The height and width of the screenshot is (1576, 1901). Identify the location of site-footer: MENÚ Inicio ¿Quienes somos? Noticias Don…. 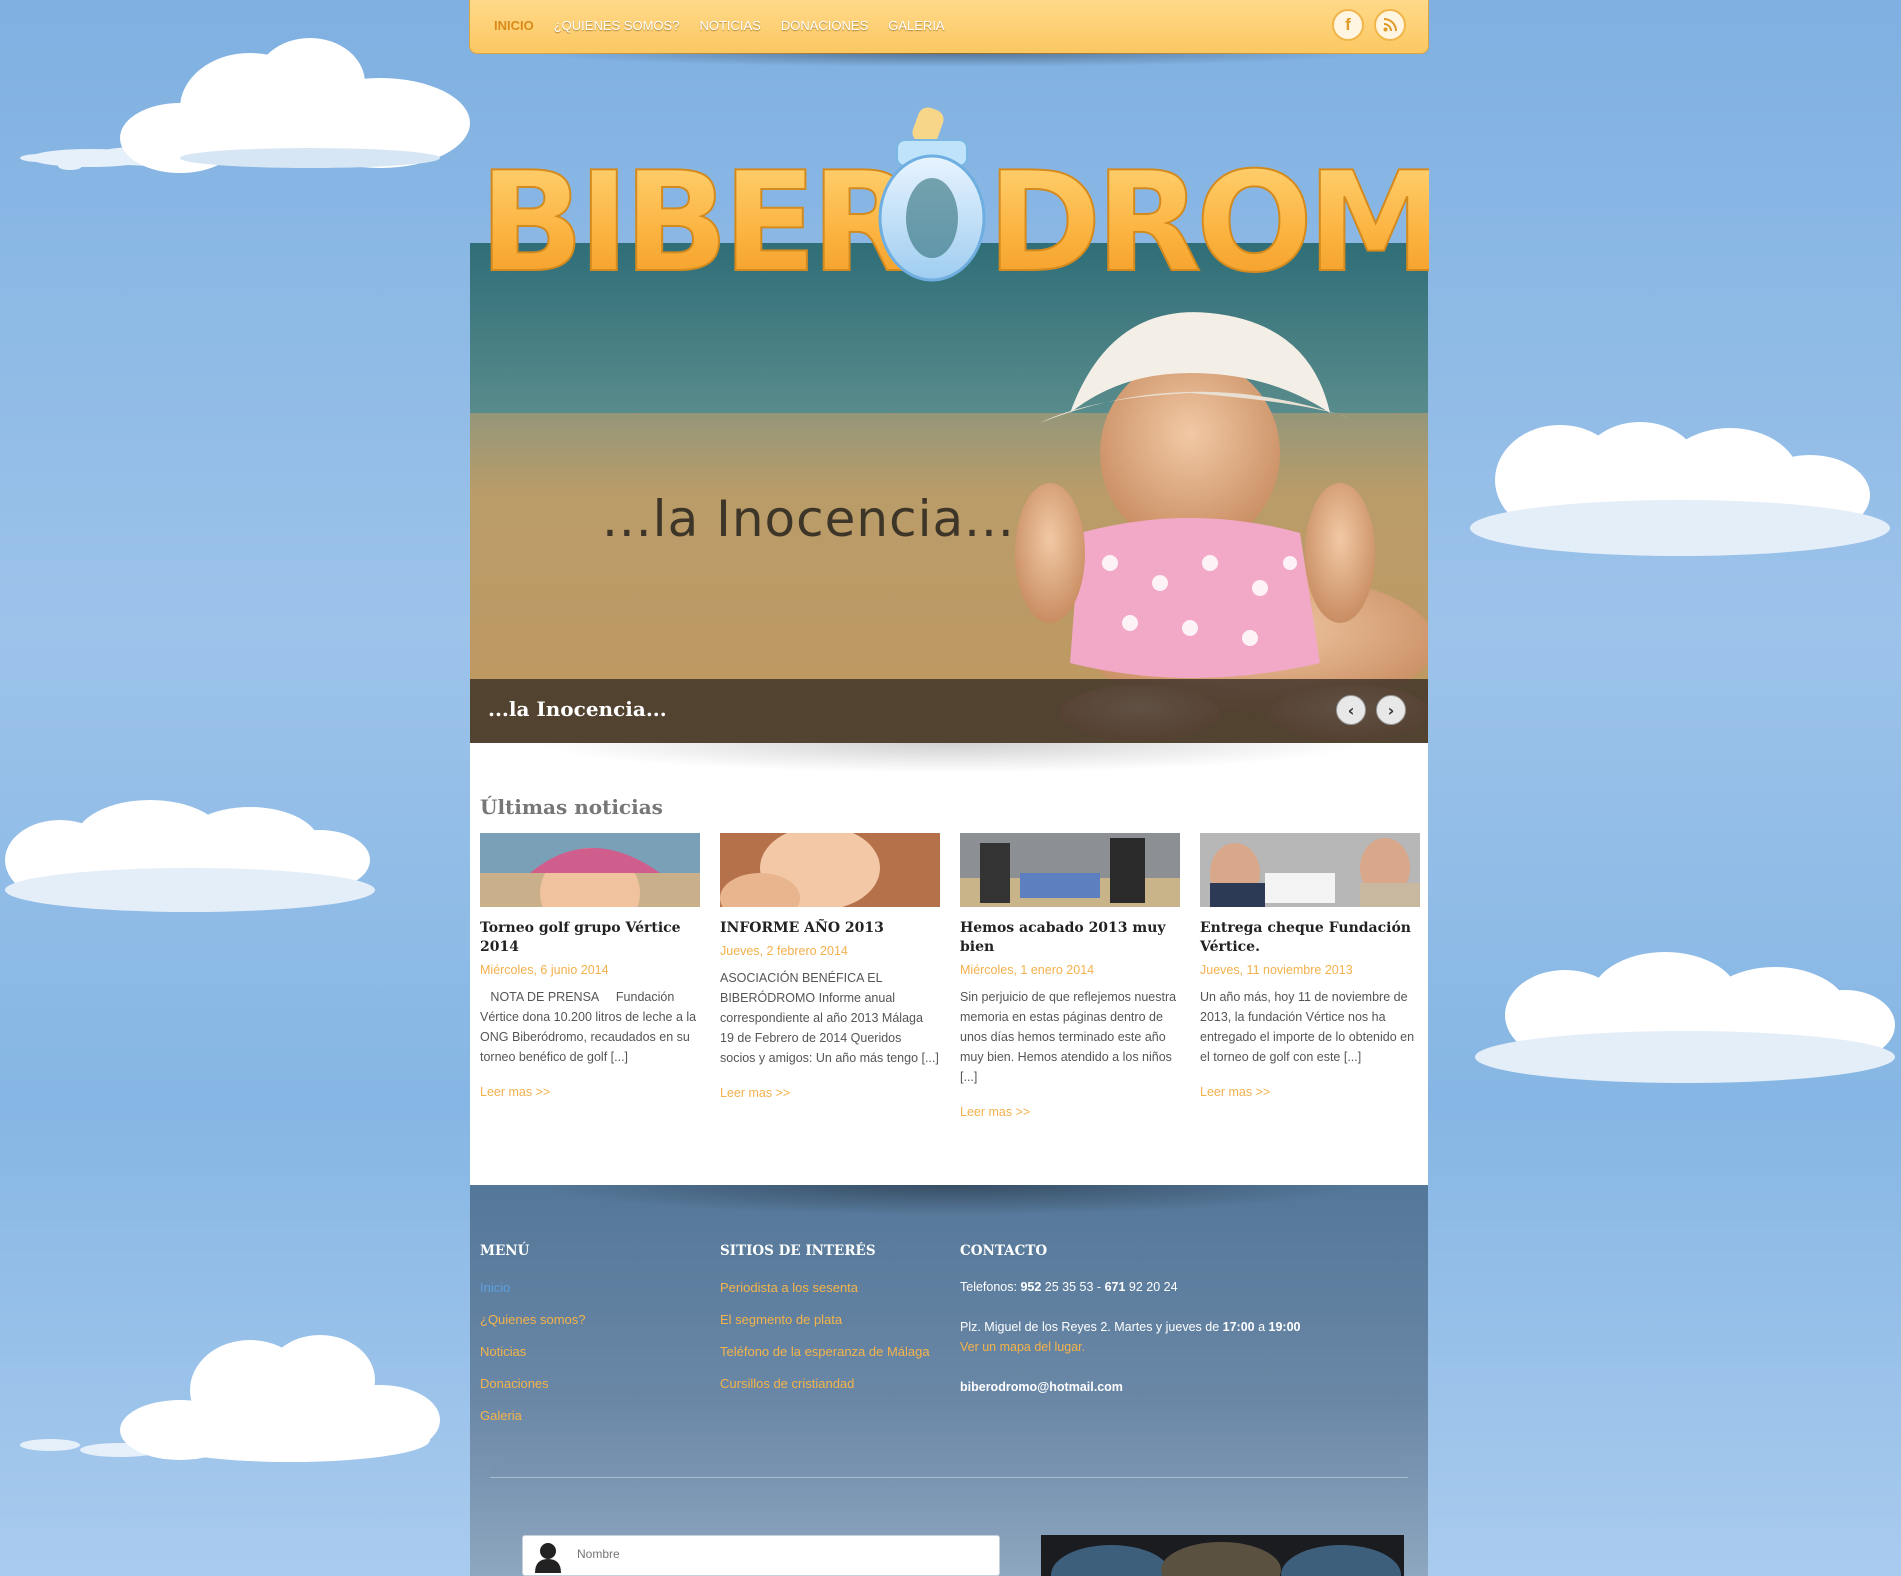
(949, 1380).